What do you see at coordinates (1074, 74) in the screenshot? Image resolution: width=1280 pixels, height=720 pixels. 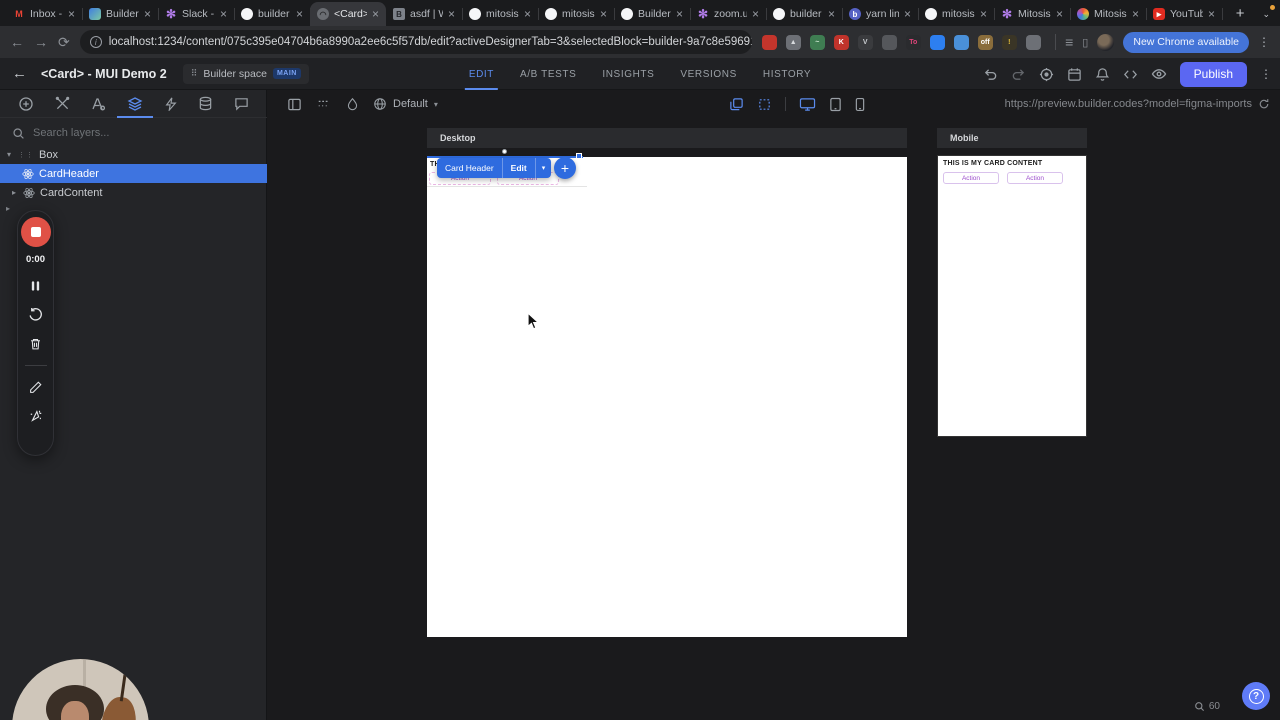 I see `schedule-icon` at bounding box center [1074, 74].